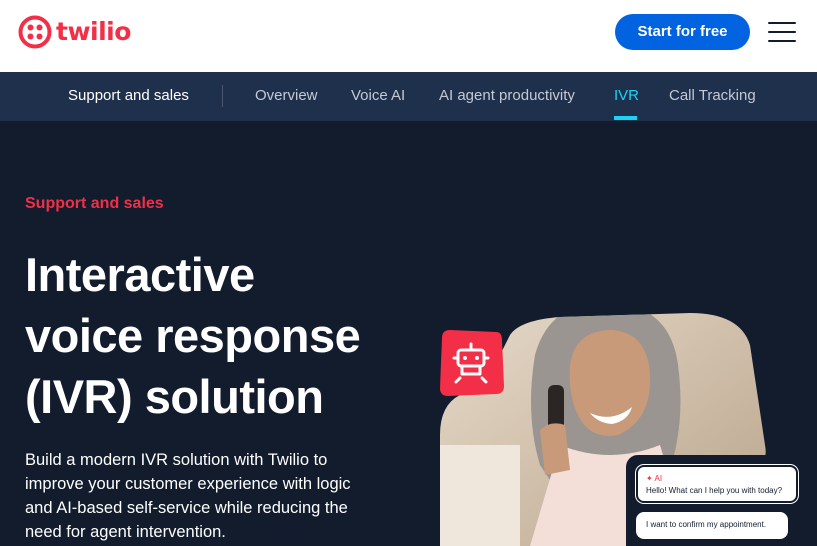  I want to click on hero-eyebrow: Support and sales, so click(94, 203).